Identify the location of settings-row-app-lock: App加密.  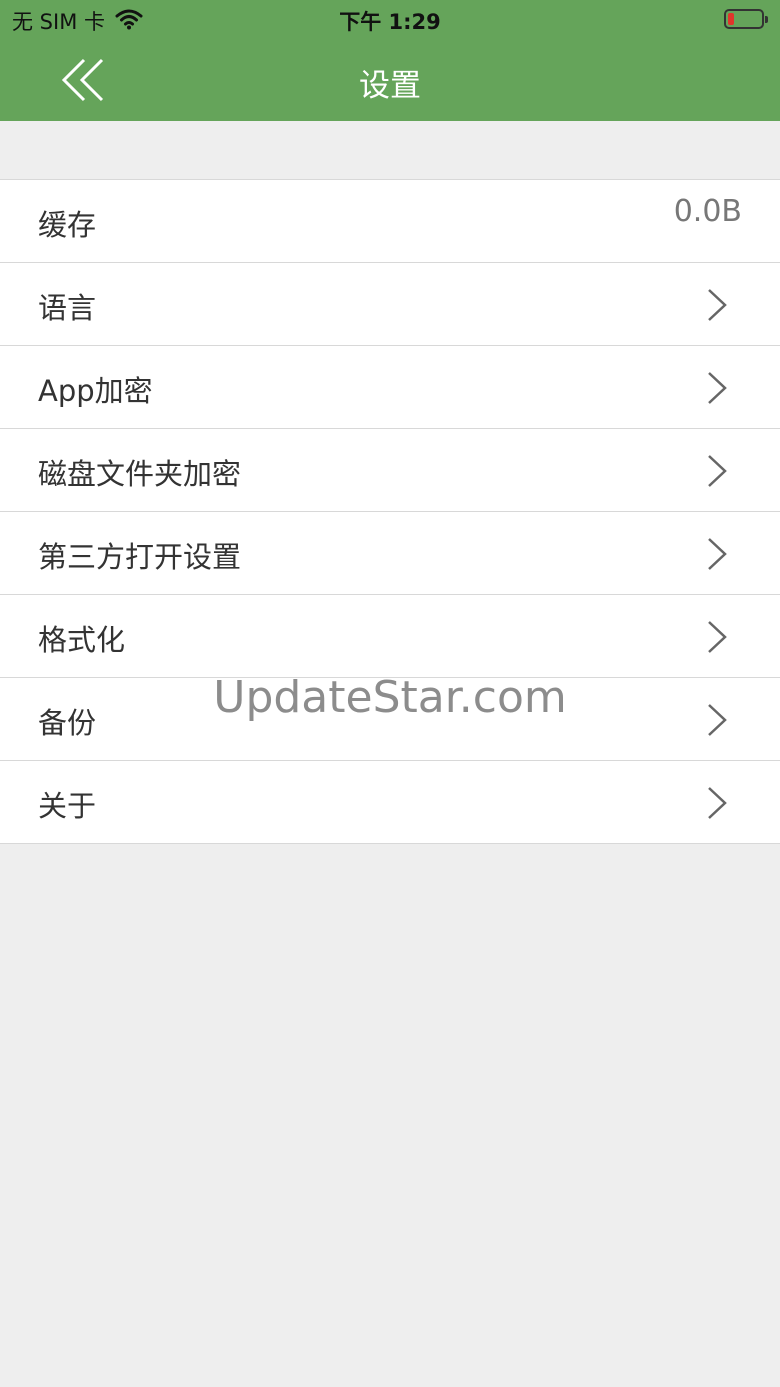
(390, 387).